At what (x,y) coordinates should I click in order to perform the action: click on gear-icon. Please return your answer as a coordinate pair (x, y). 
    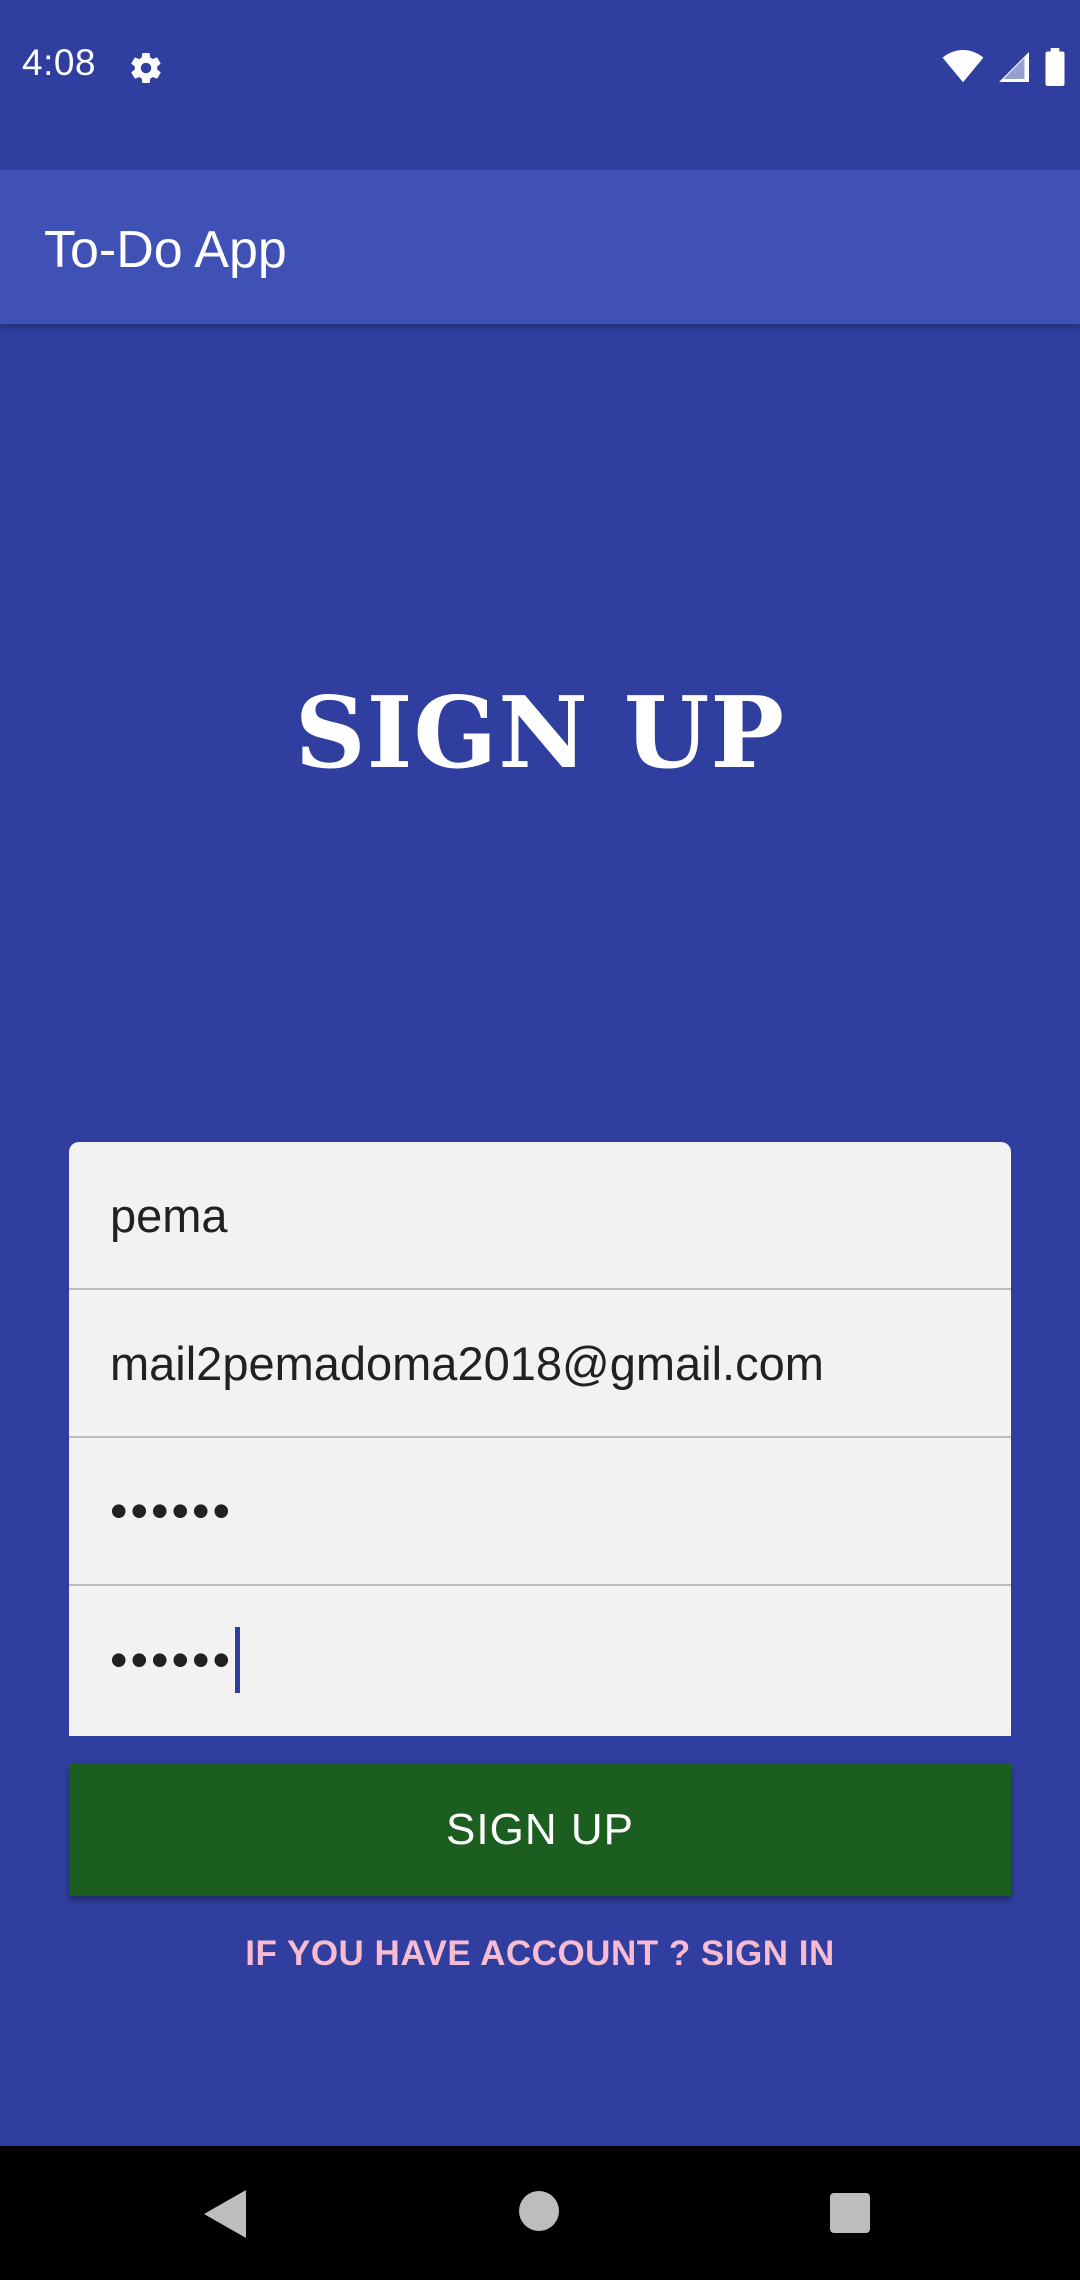
    Looking at the image, I should click on (146, 68).